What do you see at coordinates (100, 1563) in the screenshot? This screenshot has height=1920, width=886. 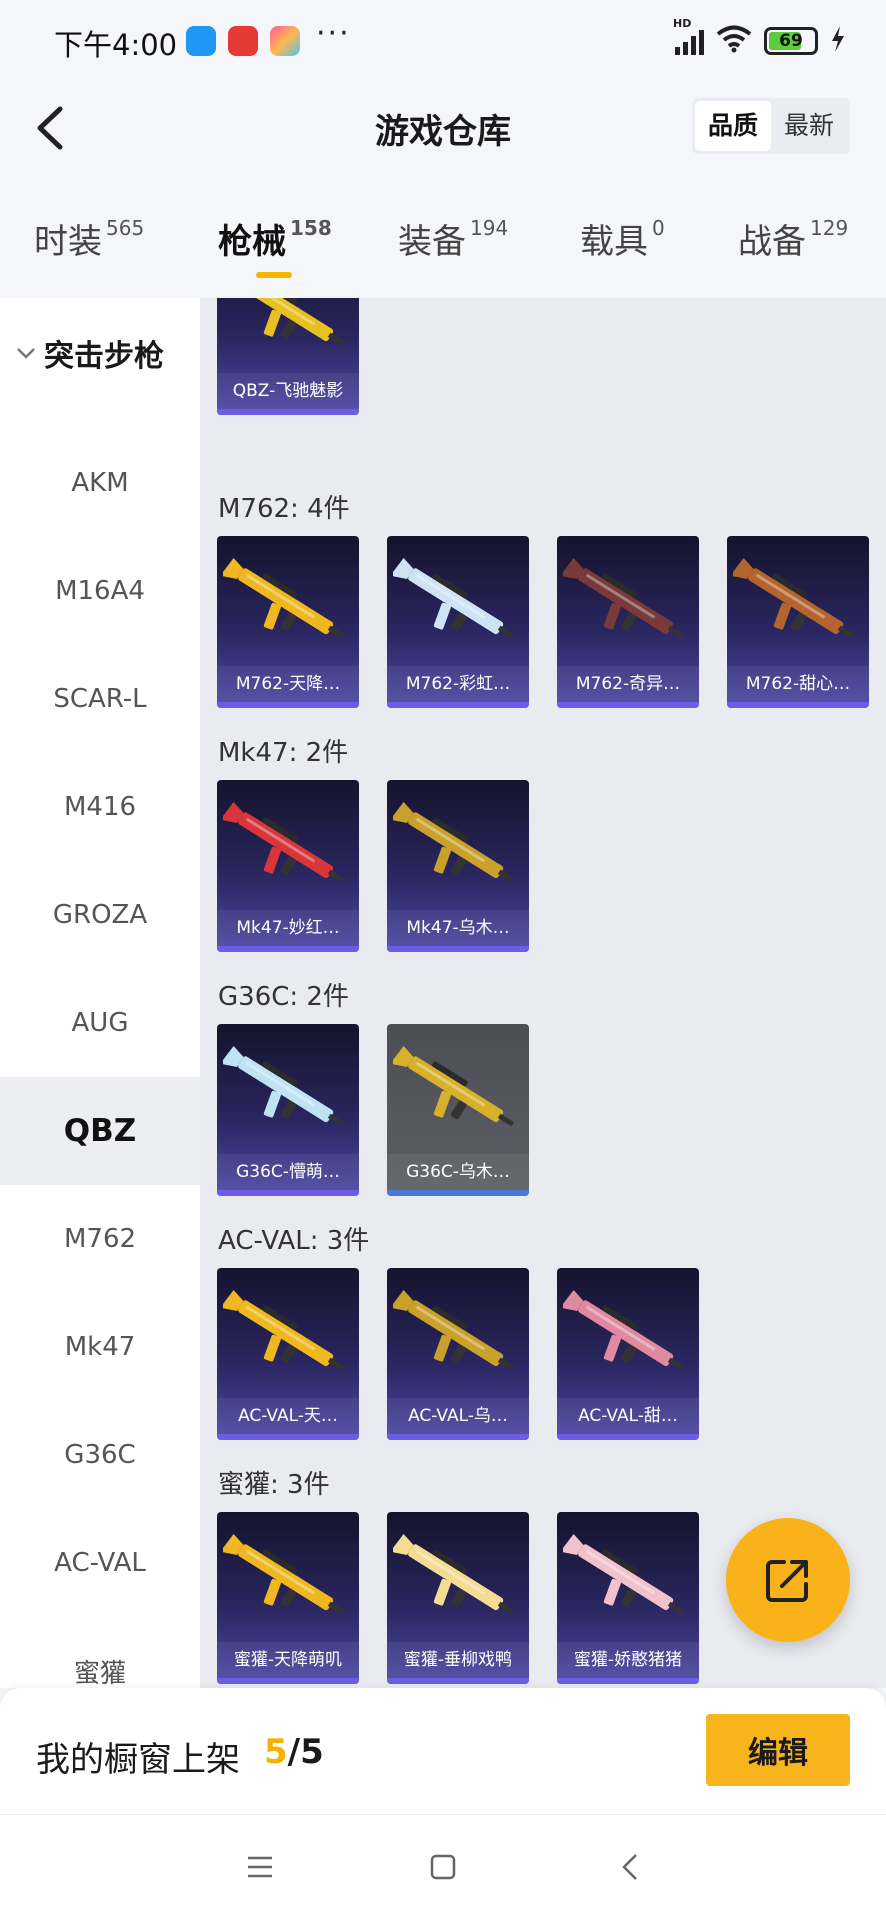 I see `sidebar-item: AC-VAL` at bounding box center [100, 1563].